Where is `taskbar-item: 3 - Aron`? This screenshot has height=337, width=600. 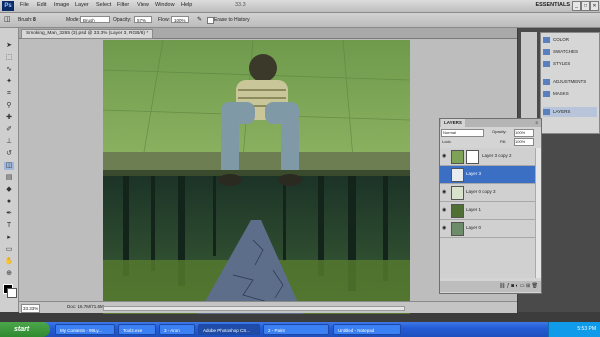 taskbar-item: 3 - Aron is located at coordinates (177, 329).